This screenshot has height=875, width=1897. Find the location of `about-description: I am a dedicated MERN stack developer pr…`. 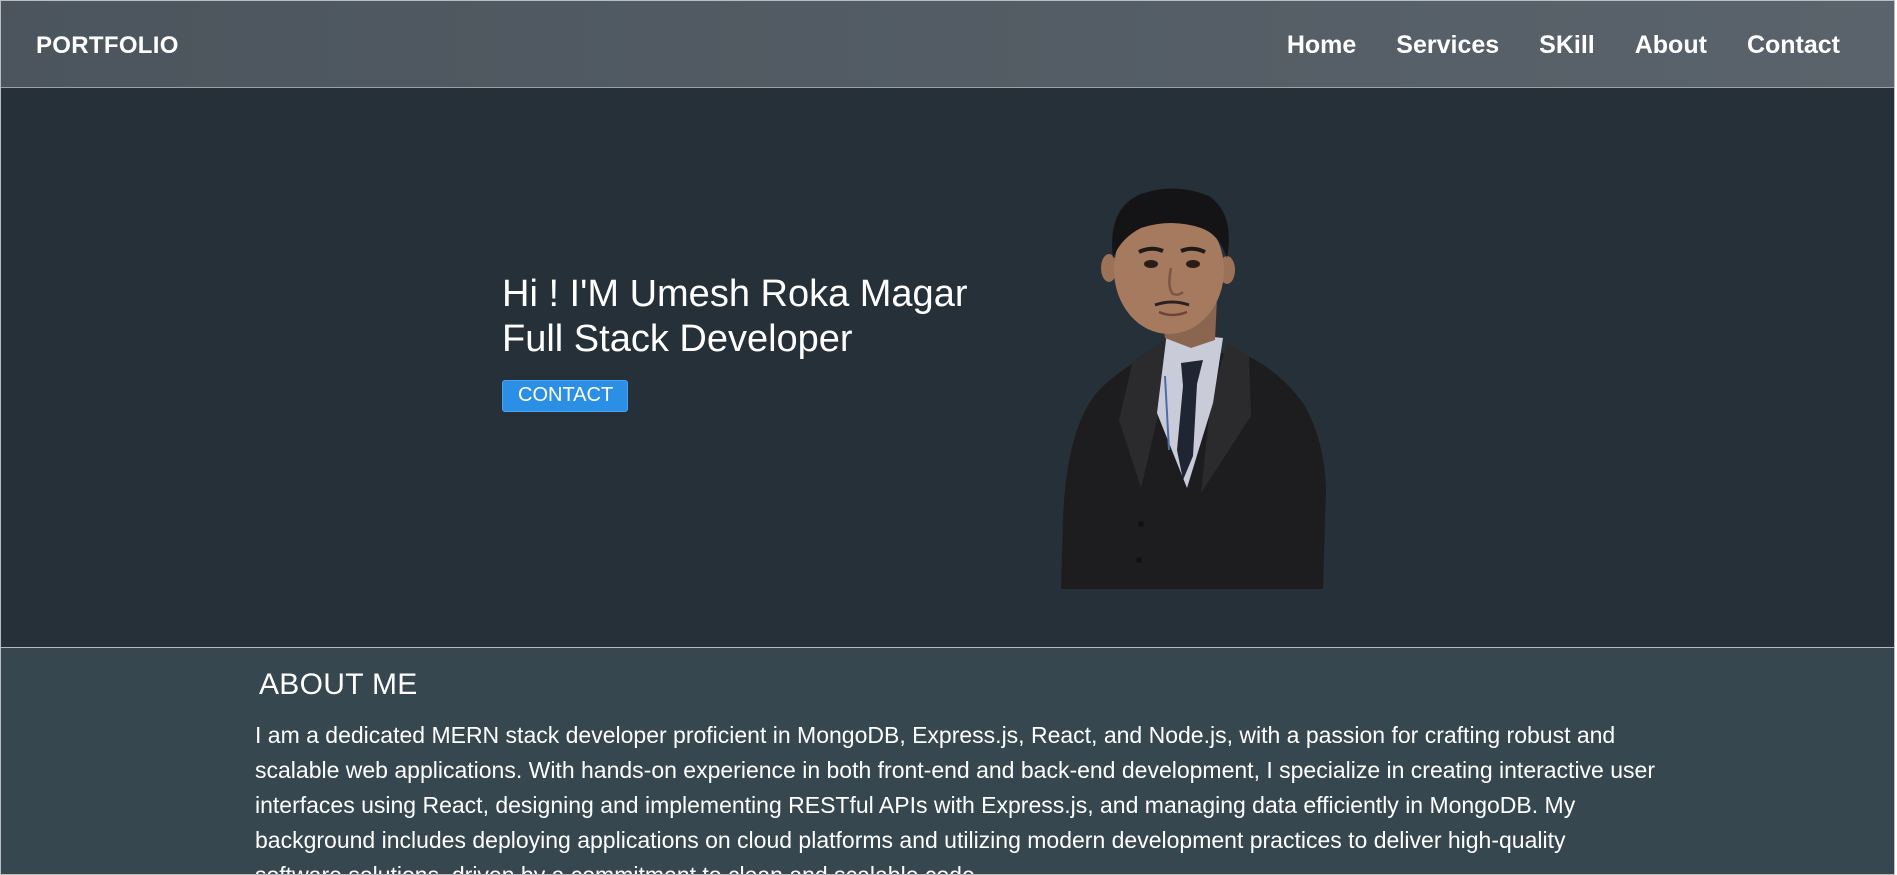

about-description: I am a dedicated MERN stack developer pr… is located at coordinates (955, 798).